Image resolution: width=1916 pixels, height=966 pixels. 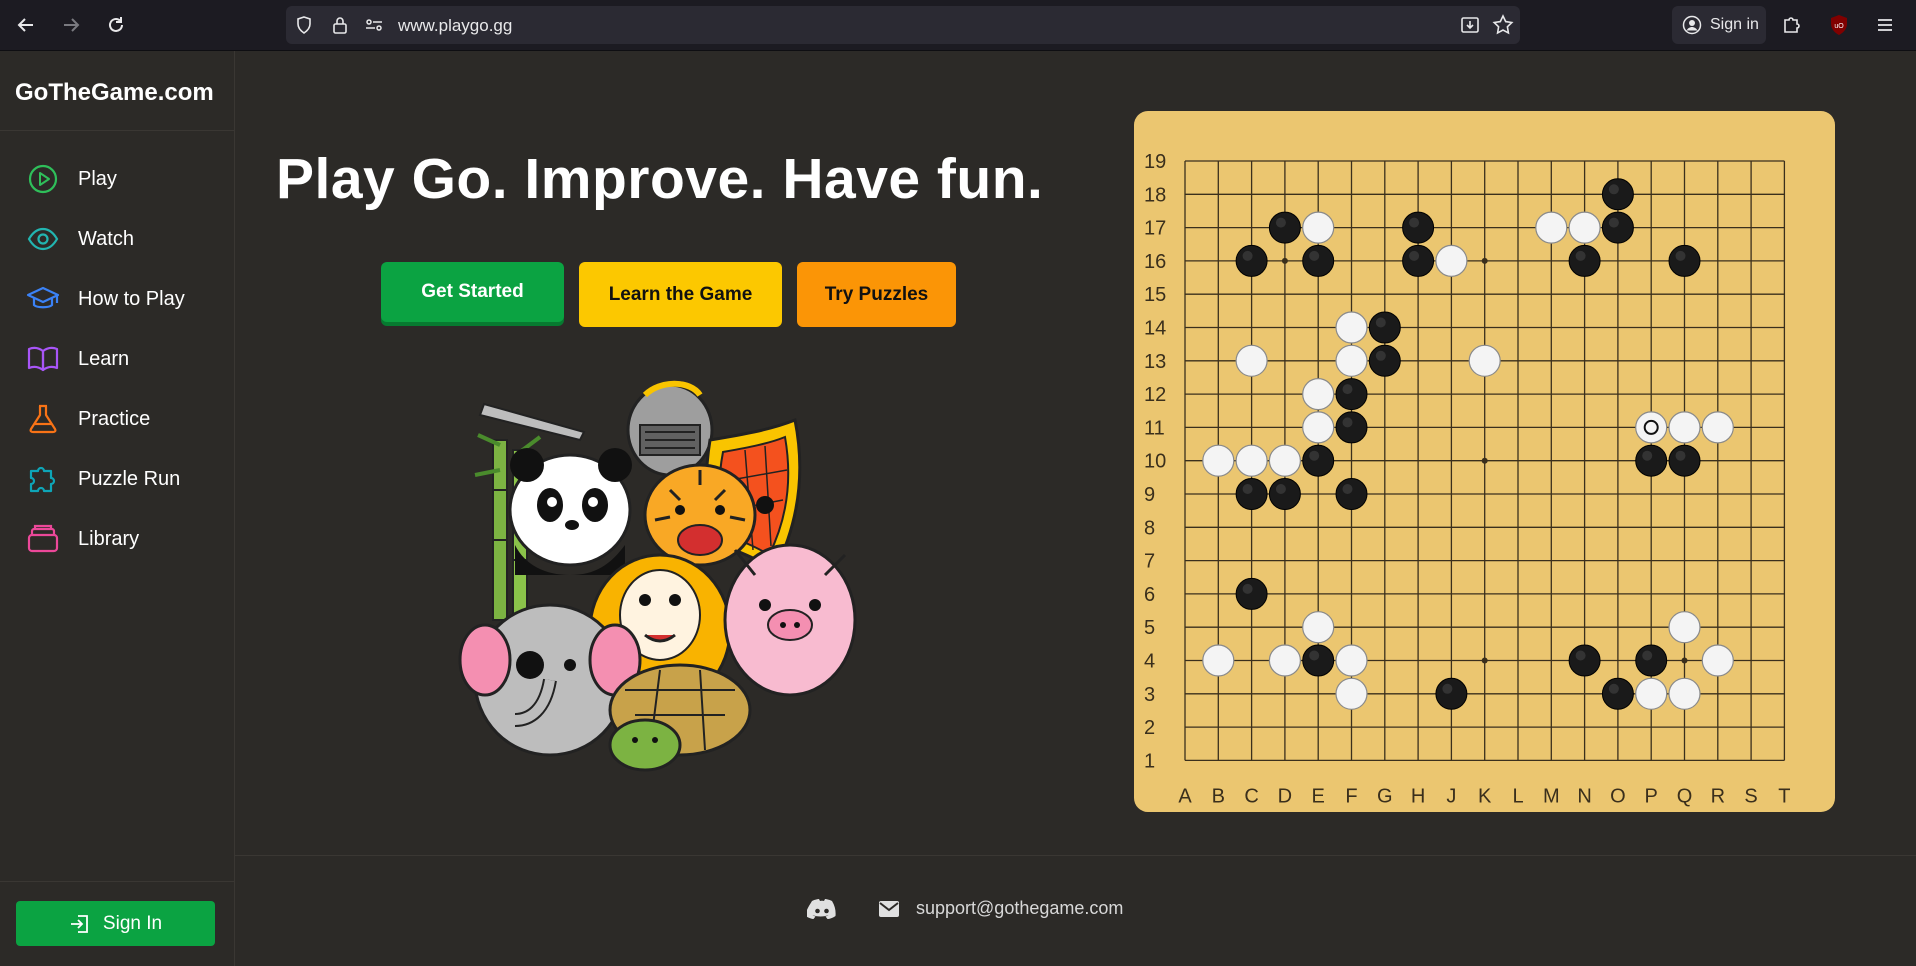 I want to click on account-icon, so click(x=1692, y=25).